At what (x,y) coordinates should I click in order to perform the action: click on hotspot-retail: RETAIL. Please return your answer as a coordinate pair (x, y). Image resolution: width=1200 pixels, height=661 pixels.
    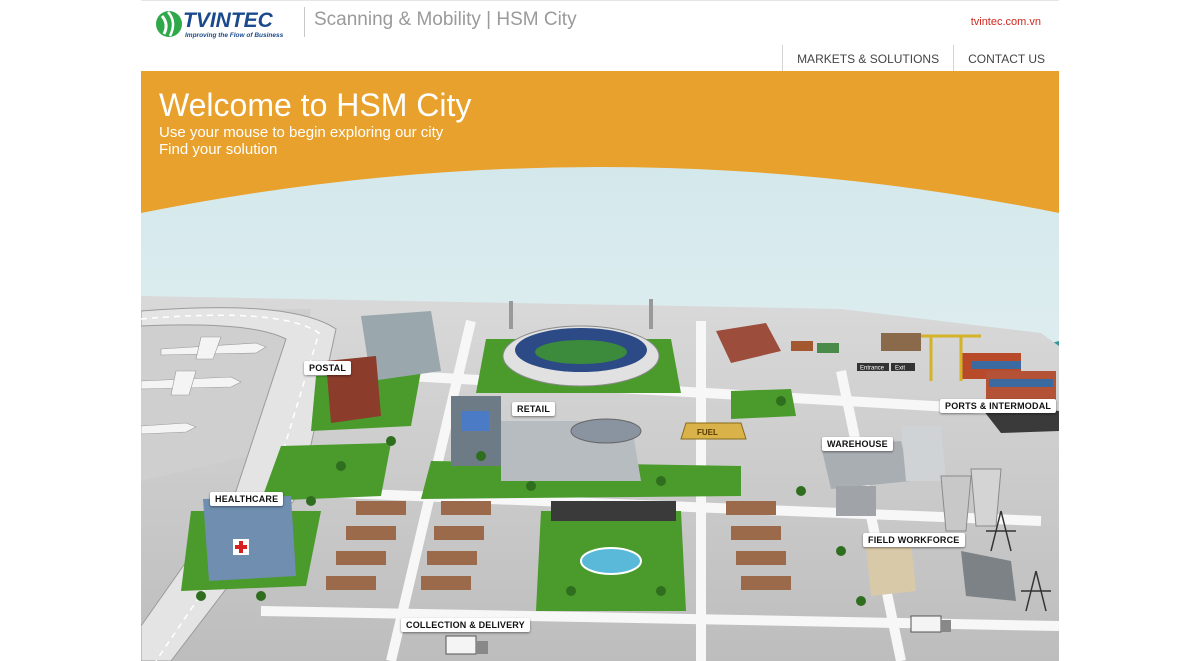
    Looking at the image, I should click on (534, 409).